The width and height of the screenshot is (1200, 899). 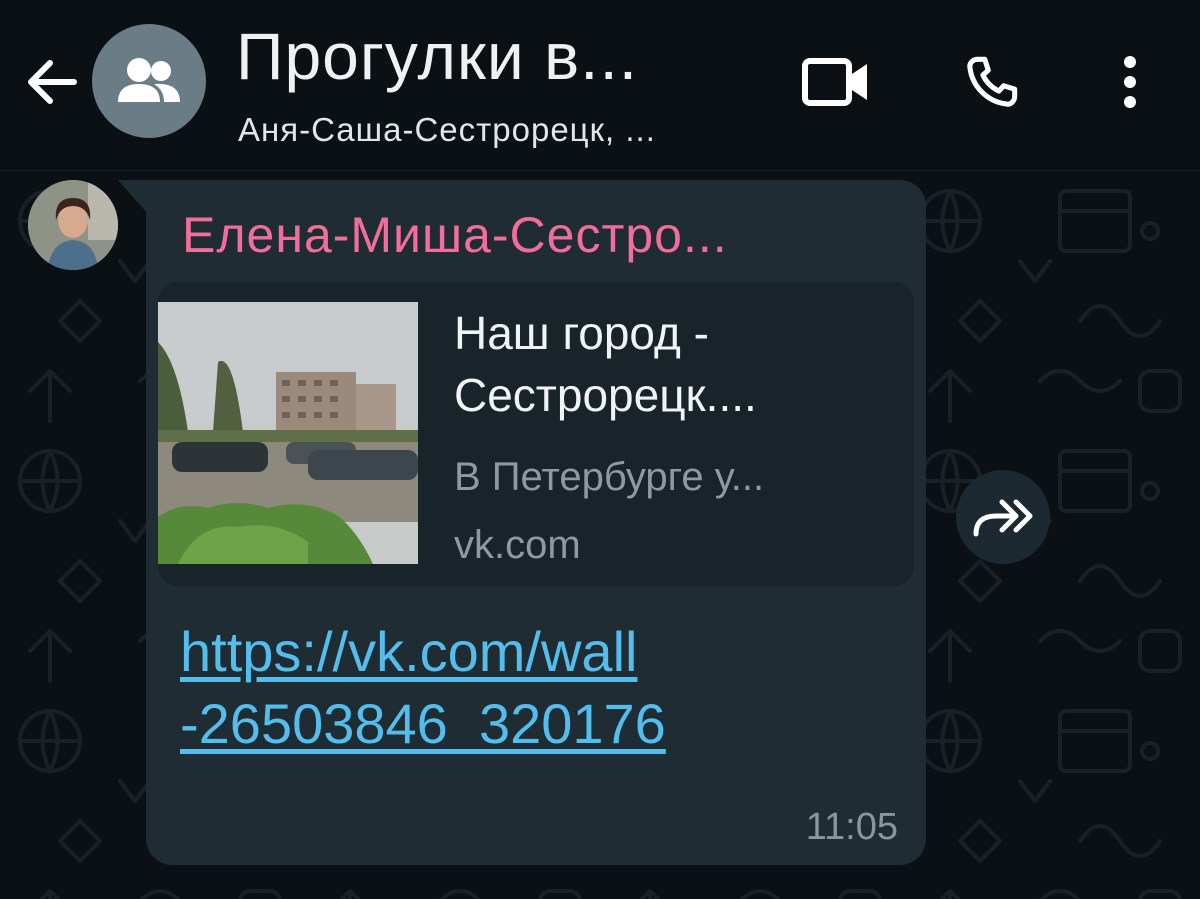 I want to click on sender-photo, so click(x=73, y=225).